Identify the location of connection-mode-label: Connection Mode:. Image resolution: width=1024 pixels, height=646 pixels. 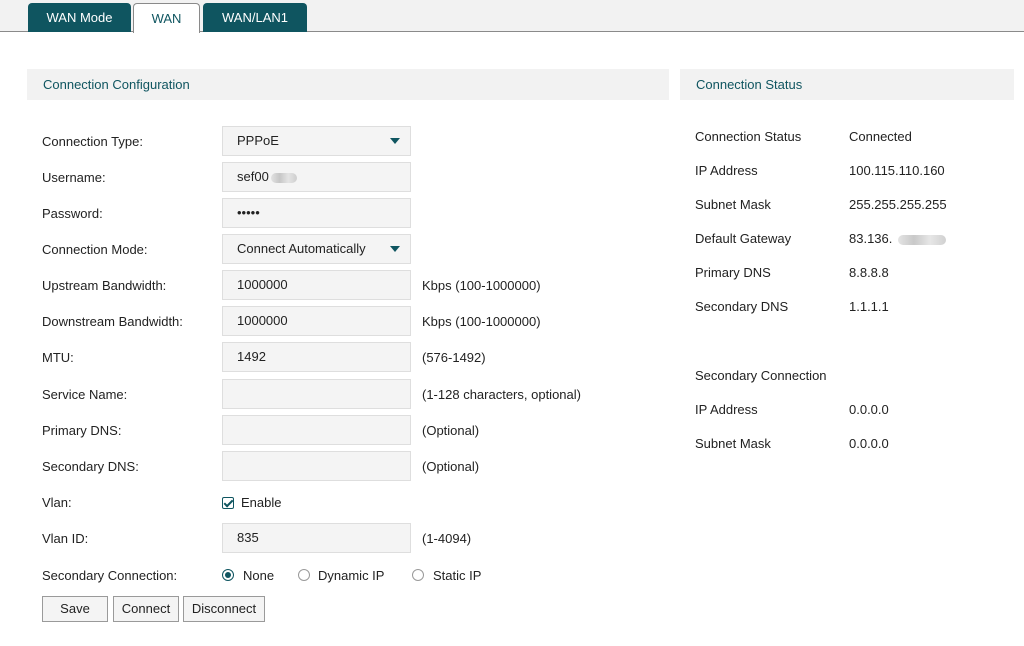
(95, 249).